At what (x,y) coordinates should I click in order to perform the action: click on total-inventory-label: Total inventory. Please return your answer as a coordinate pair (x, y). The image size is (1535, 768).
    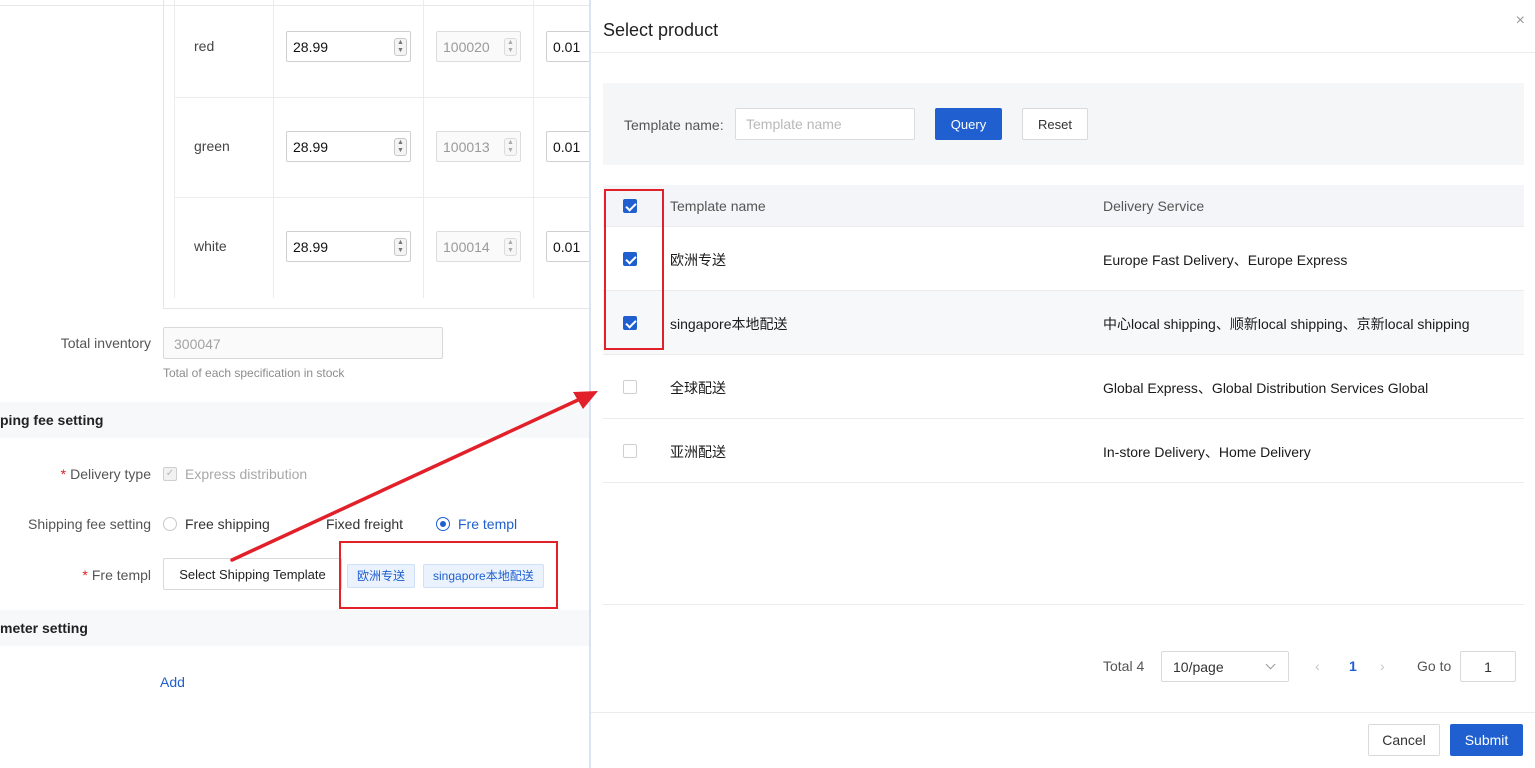
    Looking at the image, I should click on (105, 343).